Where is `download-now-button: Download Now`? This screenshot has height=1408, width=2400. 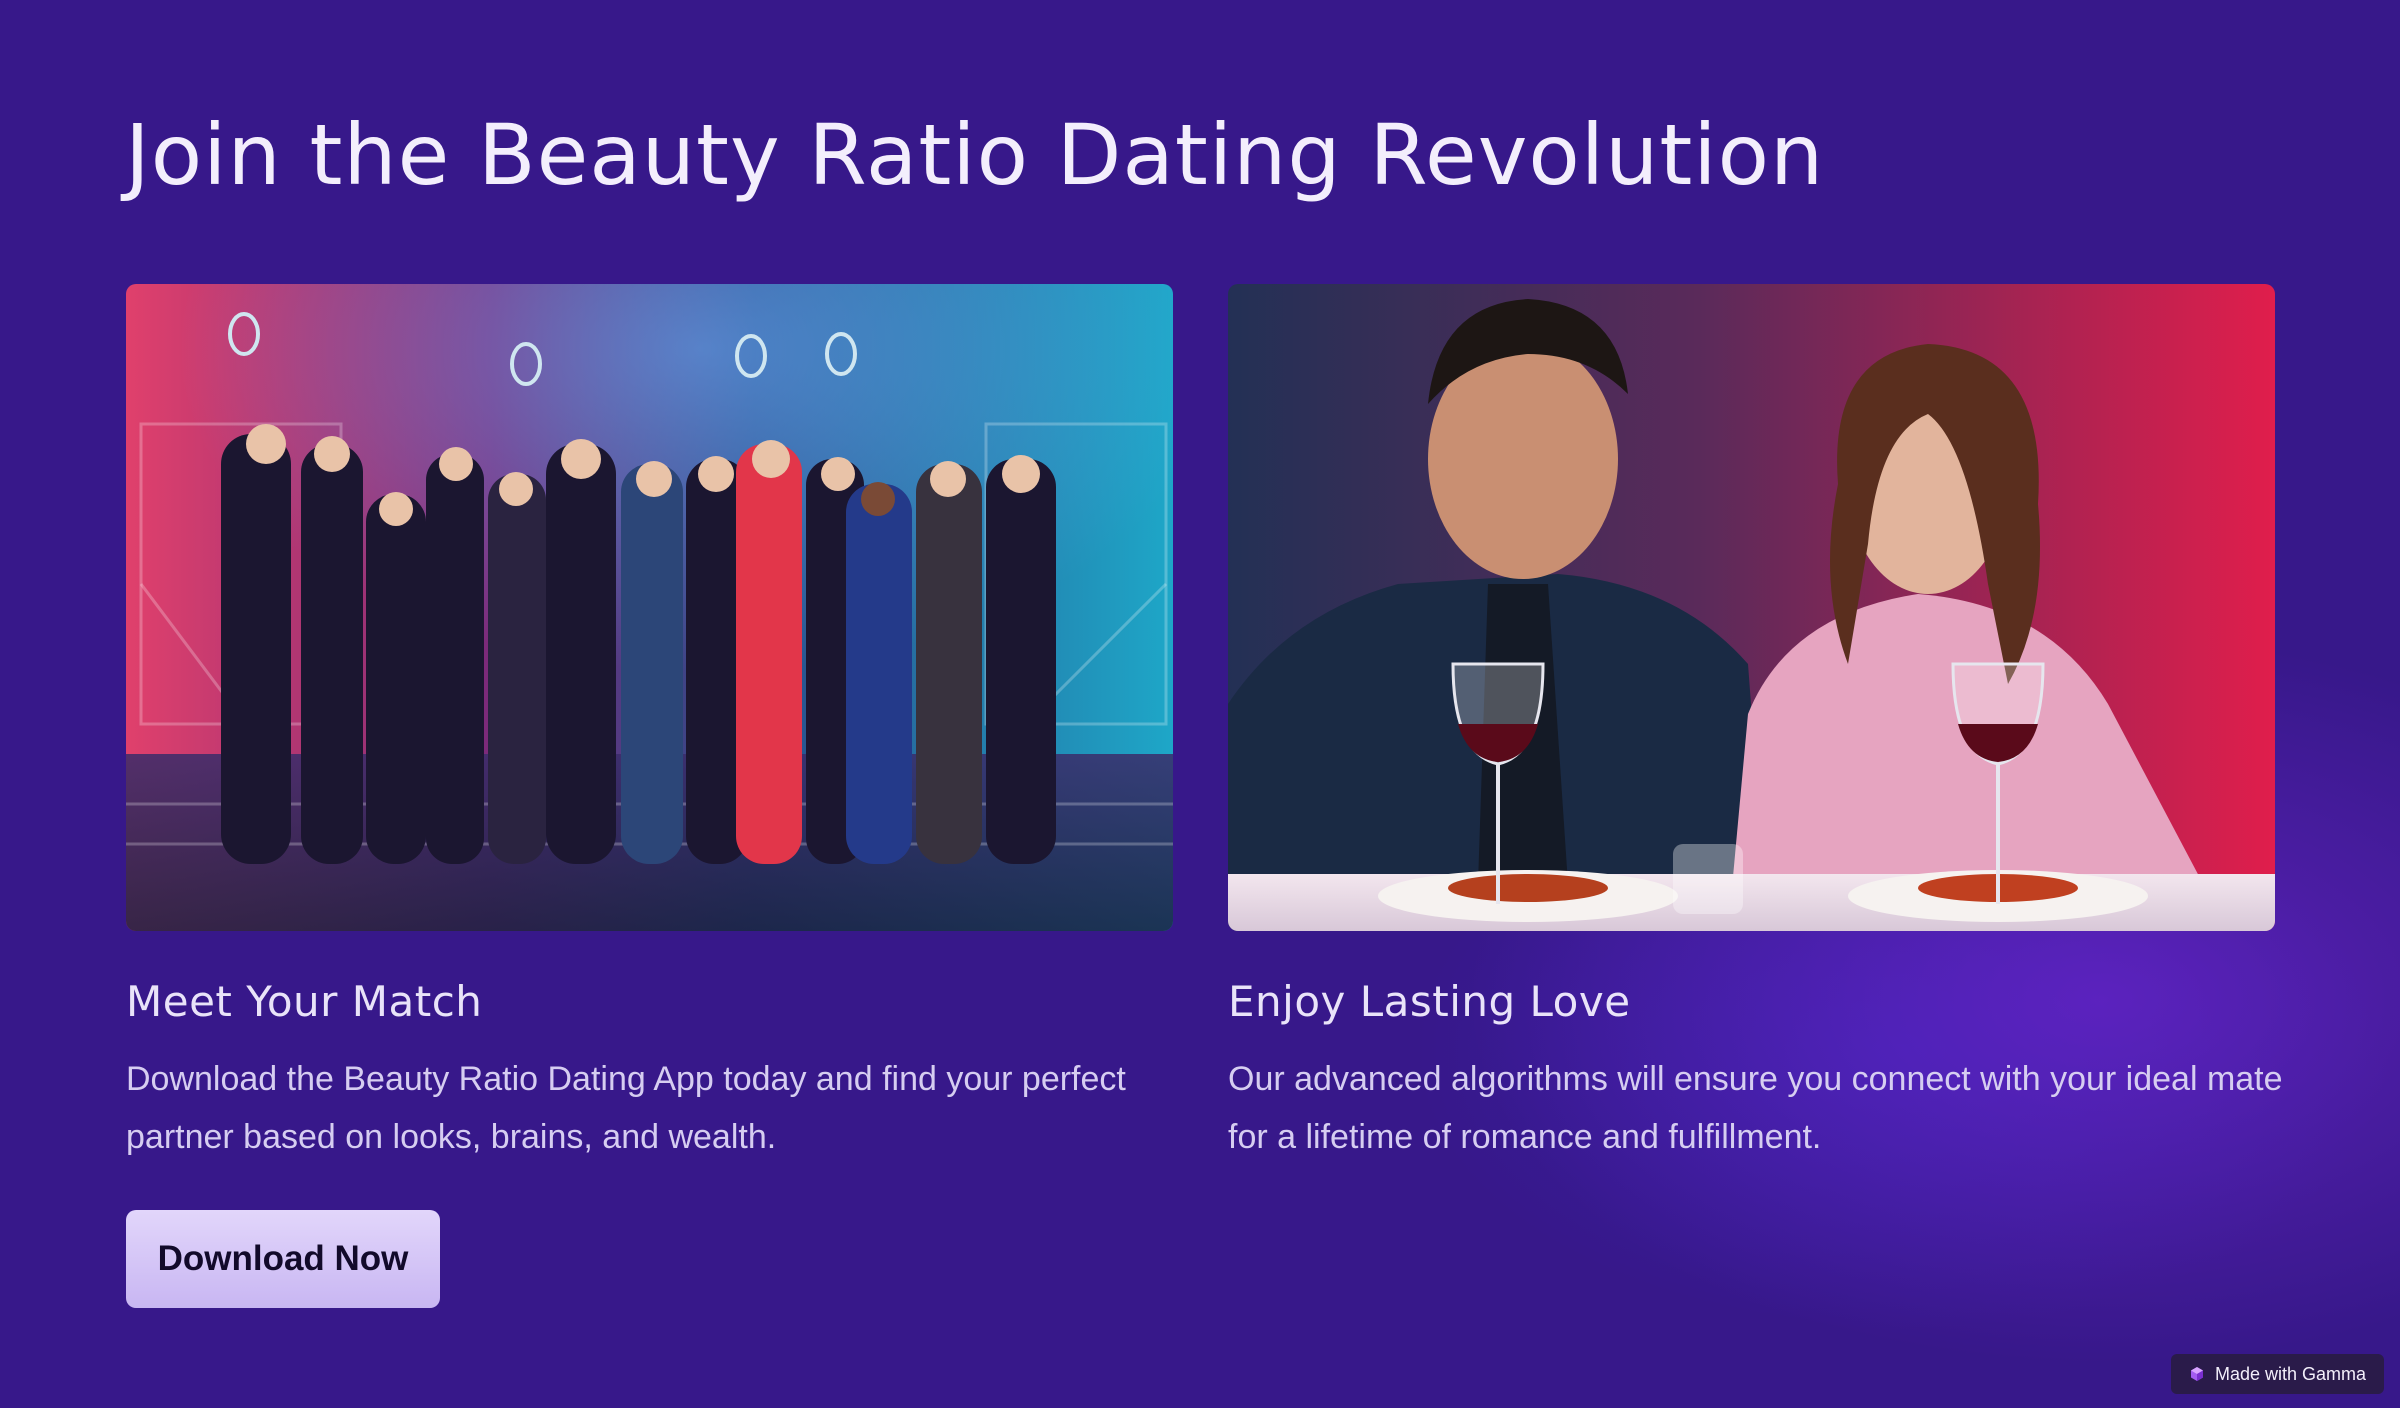
download-now-button: Download Now is located at coordinates (283, 1259).